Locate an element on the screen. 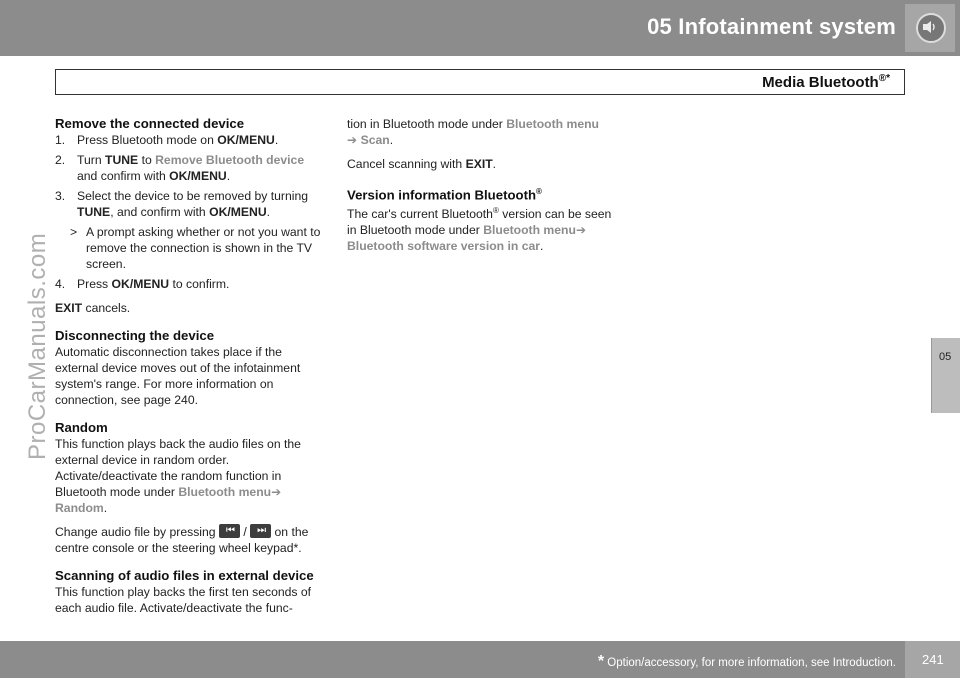  menu-path: Bluetooth software version in car is located at coordinates (444, 246).